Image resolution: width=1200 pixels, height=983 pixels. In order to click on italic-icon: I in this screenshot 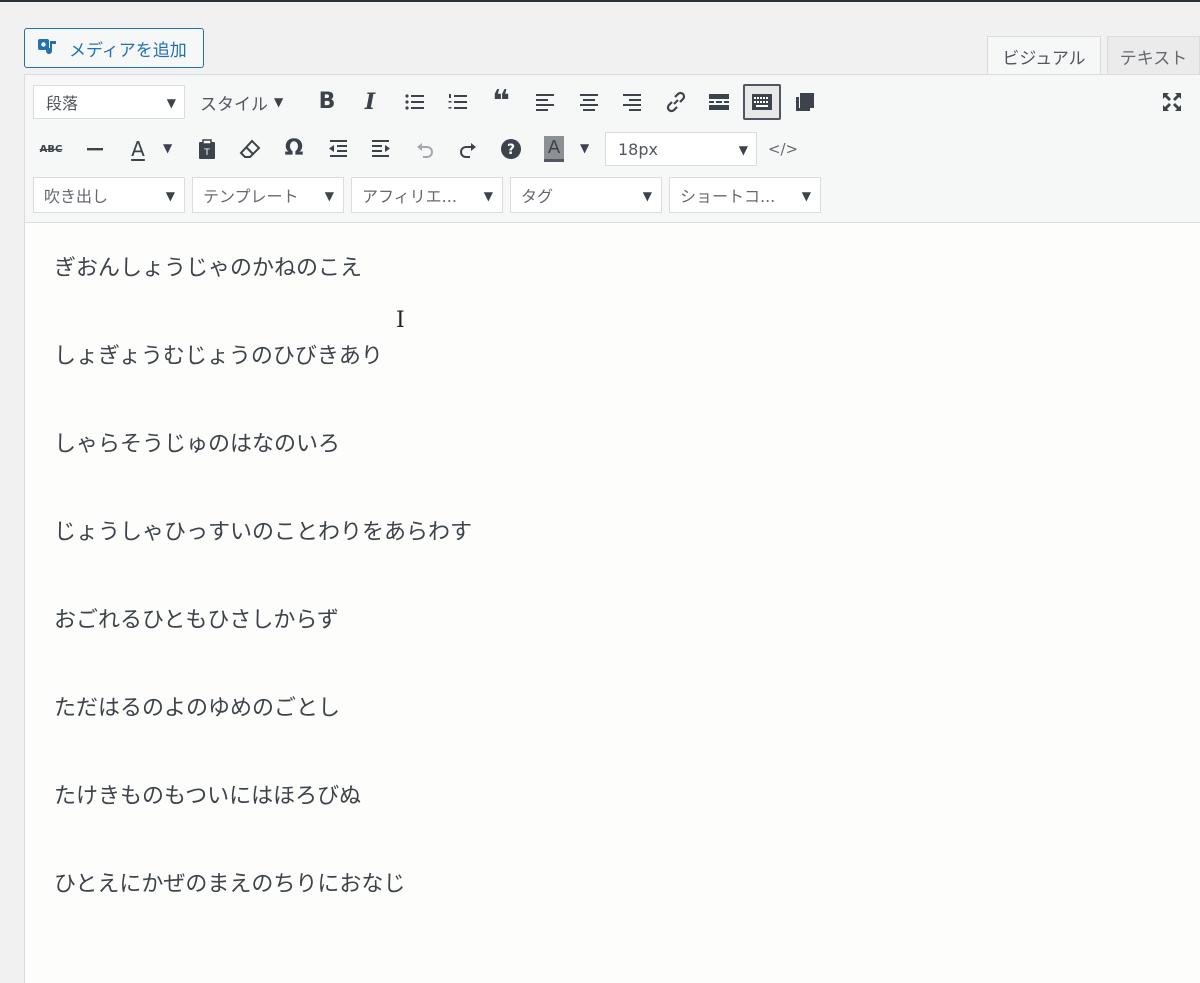, I will do `click(370, 102)`.